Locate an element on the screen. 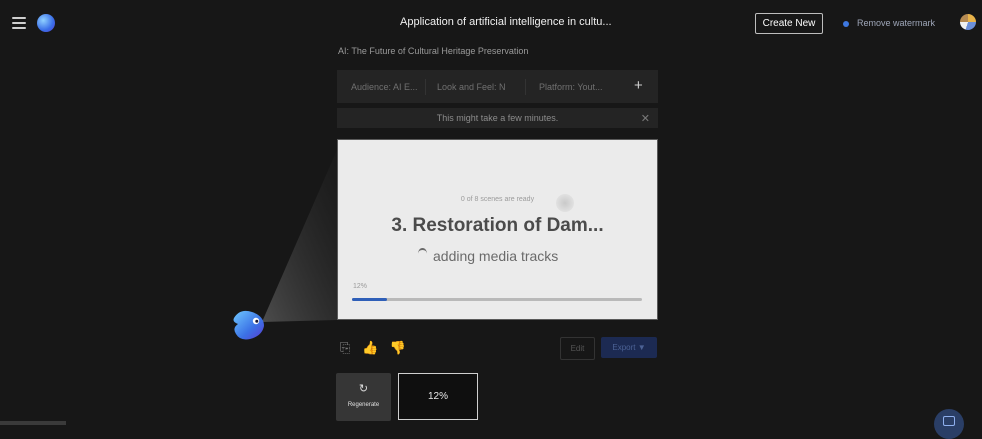  refresh-icon: ↻ is located at coordinates (363, 389).